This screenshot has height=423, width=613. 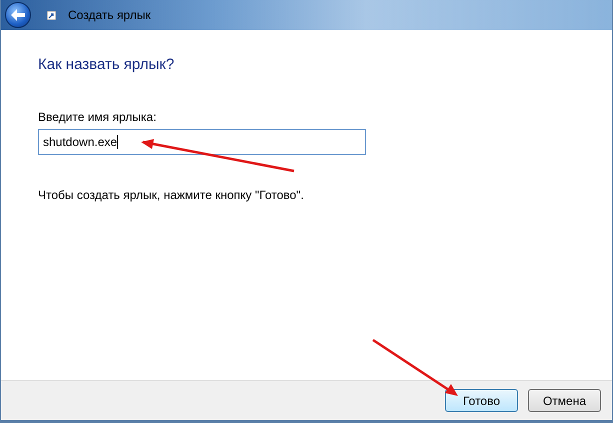 I want to click on back-arrow-icon, so click(x=18, y=15).